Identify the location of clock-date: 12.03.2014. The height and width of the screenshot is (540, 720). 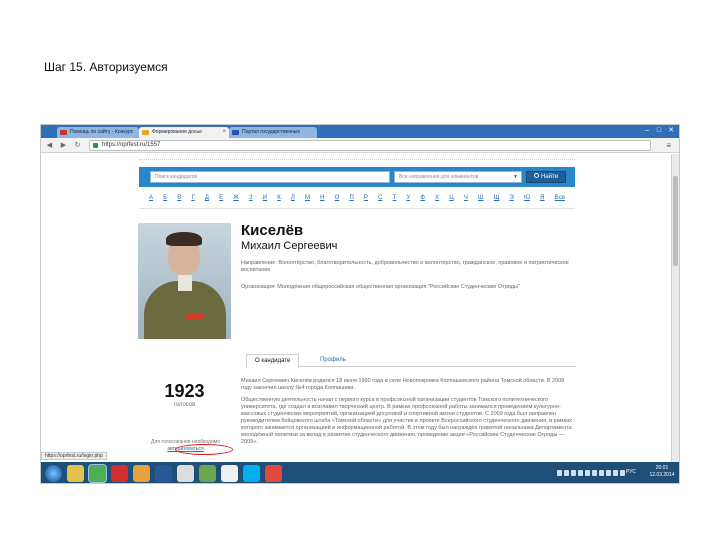
(662, 475).